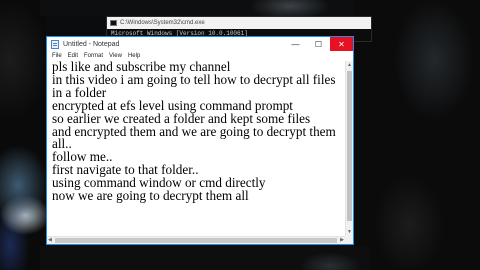 The height and width of the screenshot is (270, 480). Describe the element at coordinates (342, 240) in the screenshot. I see `chevron-right-icon: ▶` at that location.